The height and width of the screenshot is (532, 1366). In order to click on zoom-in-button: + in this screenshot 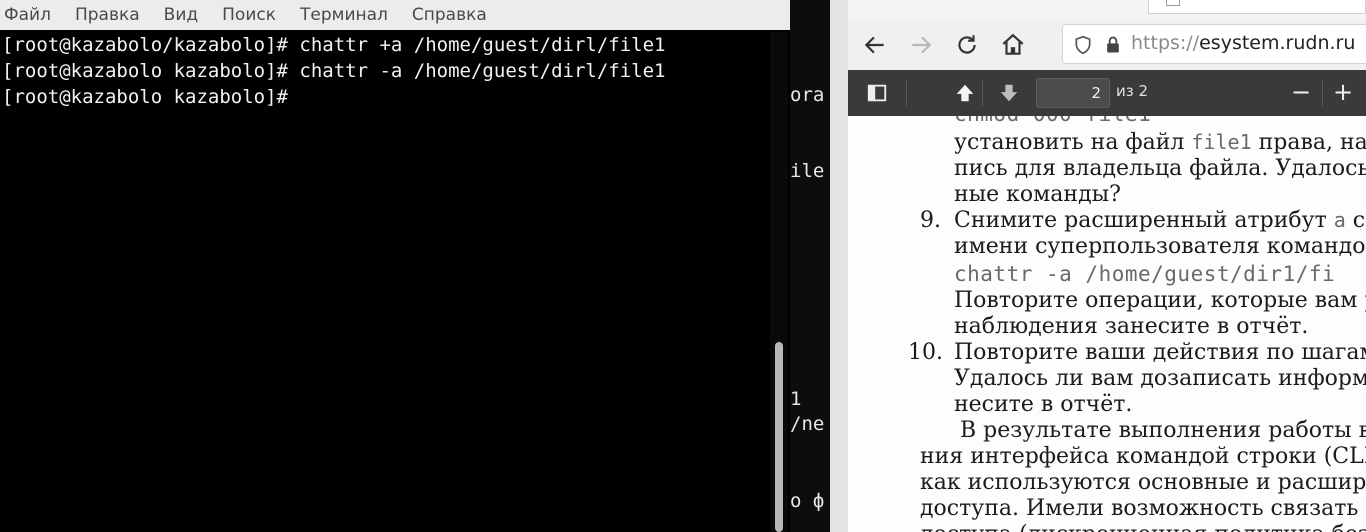, I will do `click(1343, 93)`.